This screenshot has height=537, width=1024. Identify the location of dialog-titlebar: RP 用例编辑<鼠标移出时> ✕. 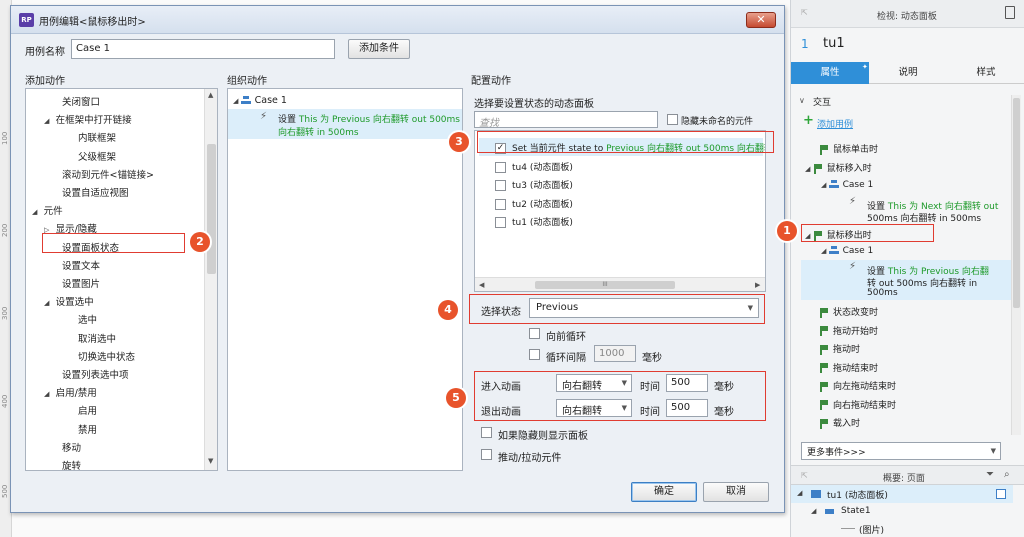
(397, 20).